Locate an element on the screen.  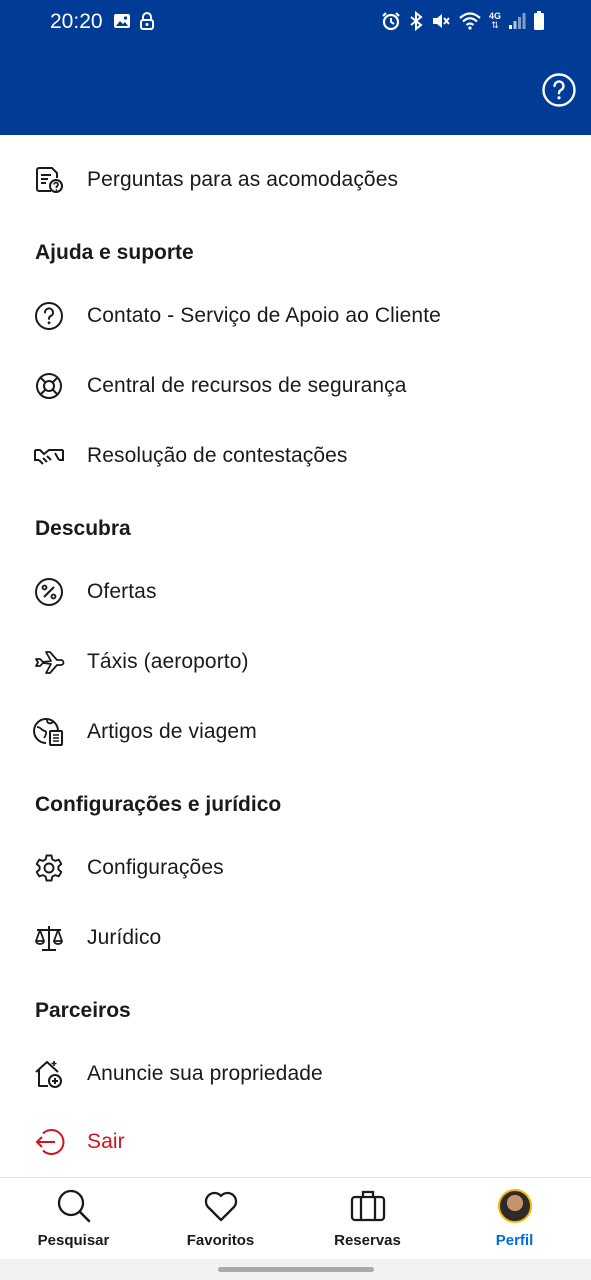
section-title-settings-legal: Configurações e jurídico is located at coordinates (158, 804).